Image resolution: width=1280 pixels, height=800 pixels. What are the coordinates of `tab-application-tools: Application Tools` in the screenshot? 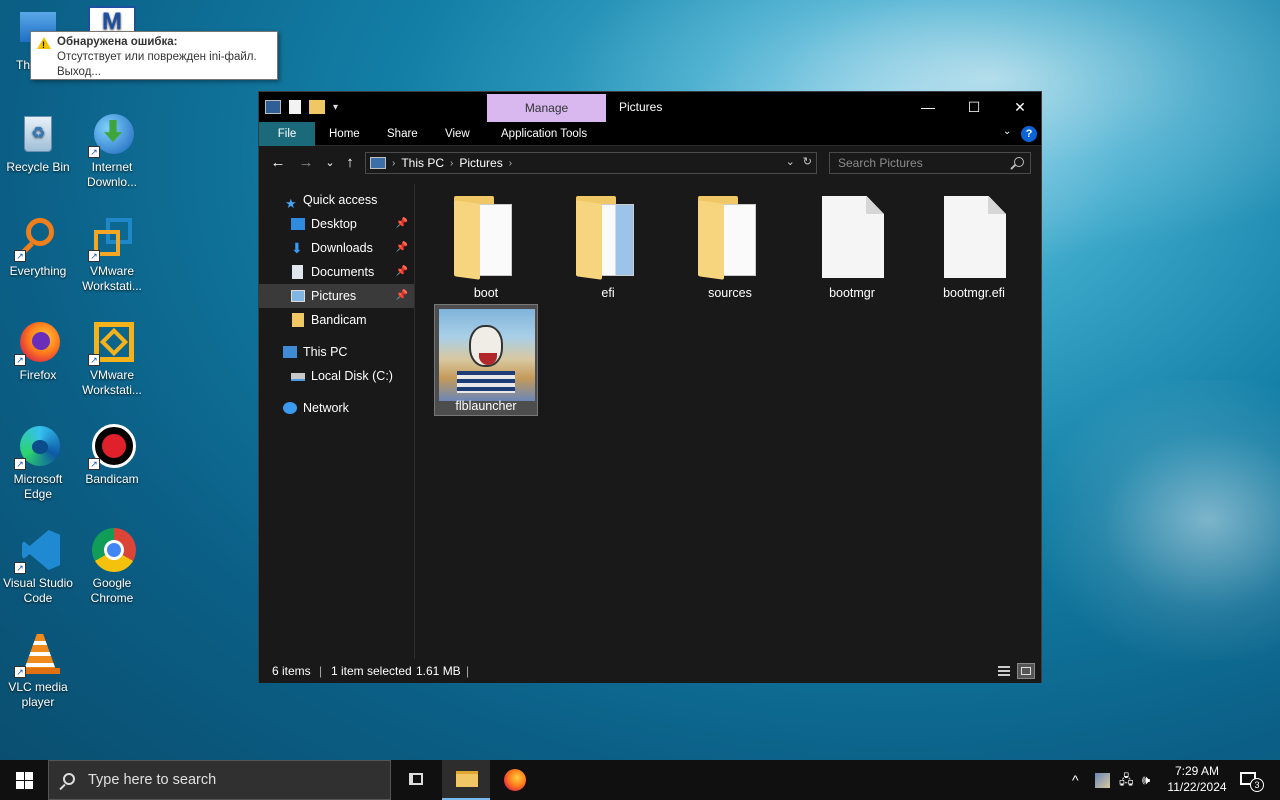 It's located at (544, 134).